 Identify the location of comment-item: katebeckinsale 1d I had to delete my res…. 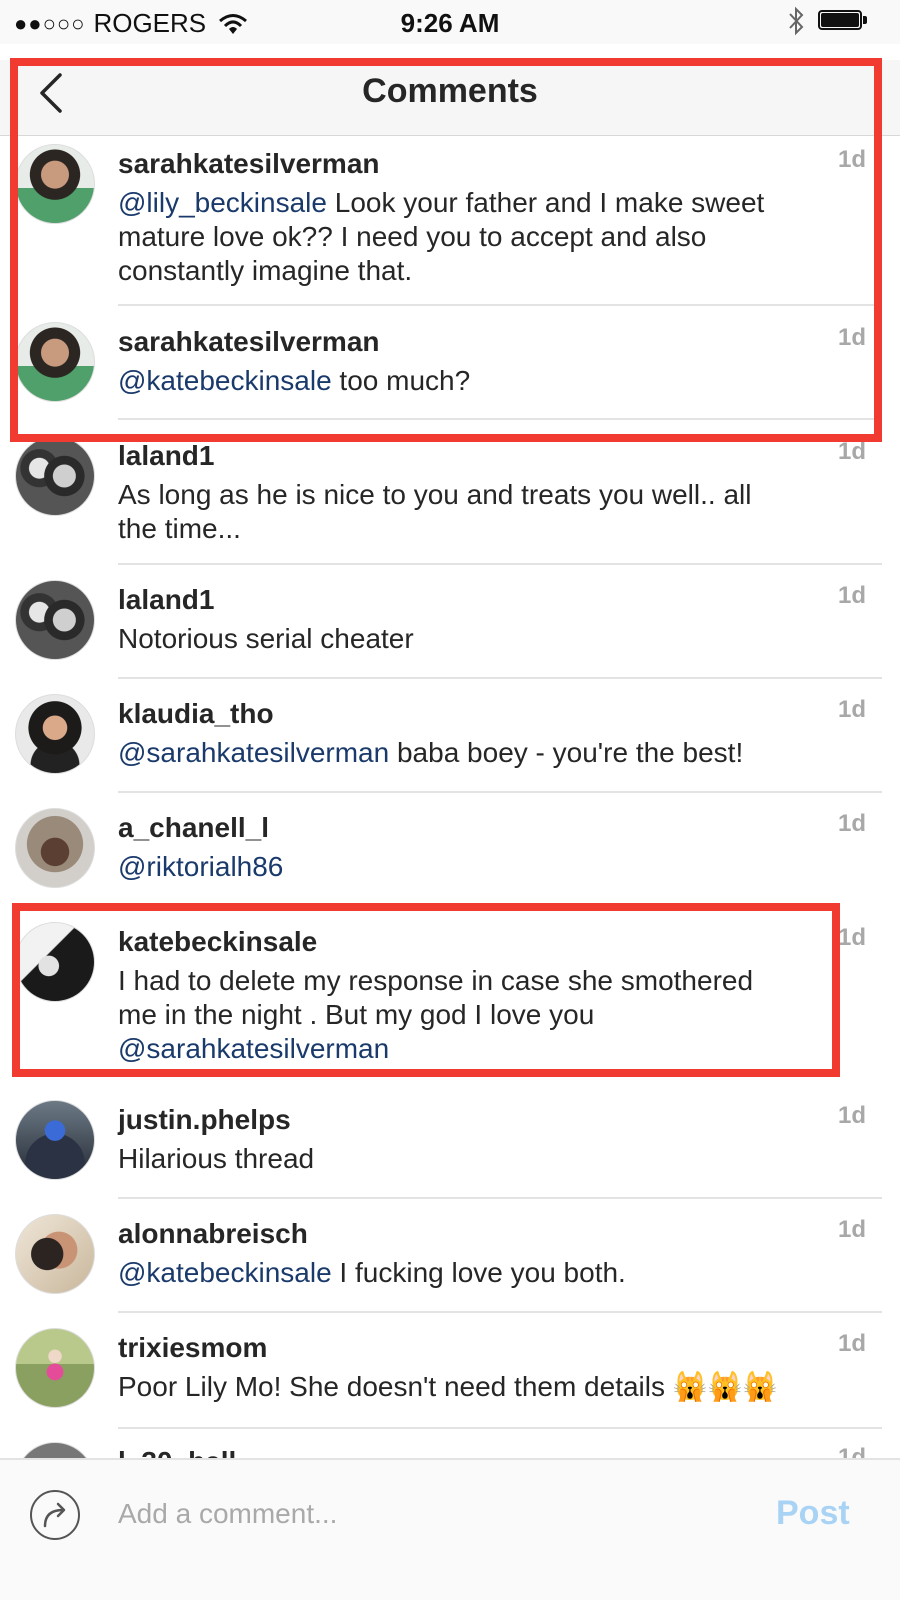
(450, 1002).